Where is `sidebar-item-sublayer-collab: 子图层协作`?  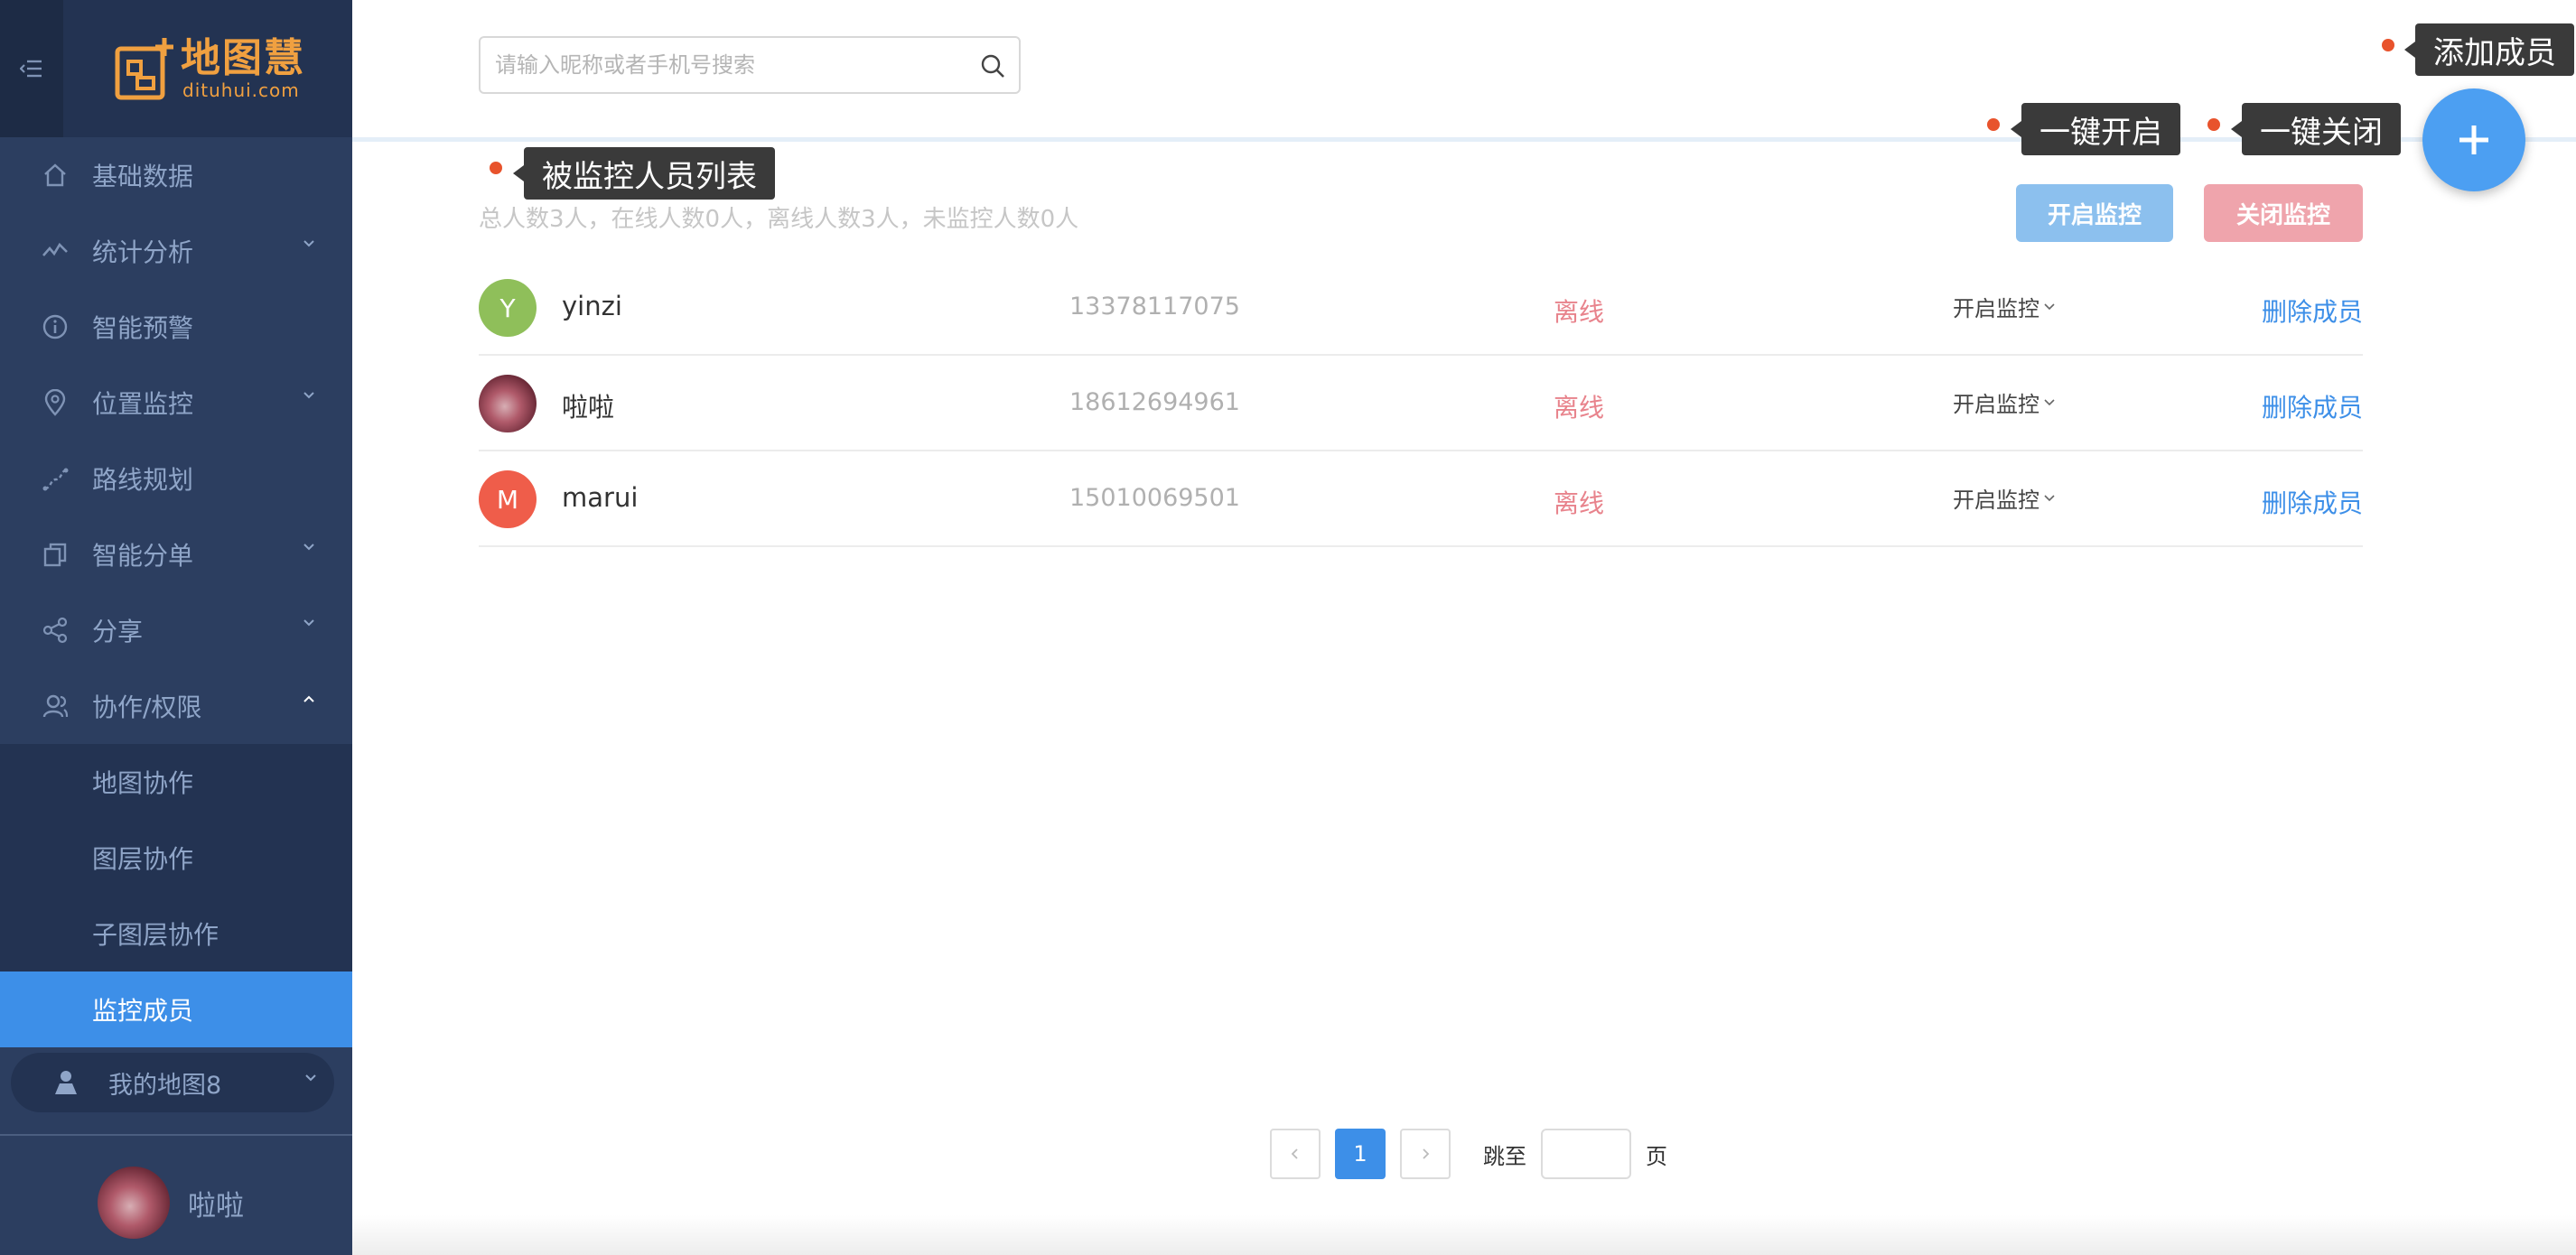 sidebar-item-sublayer-collab: 子图层协作 is located at coordinates (176, 933).